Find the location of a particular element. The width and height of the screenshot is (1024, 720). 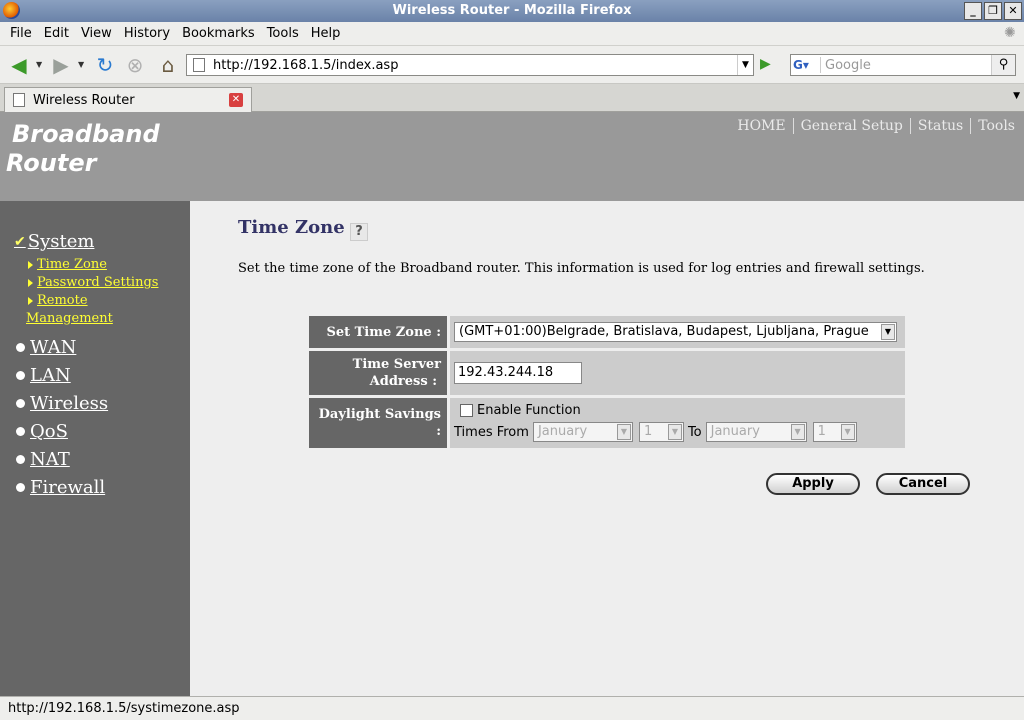

sidebar-item-wireless: Wireless is located at coordinates (62, 403).